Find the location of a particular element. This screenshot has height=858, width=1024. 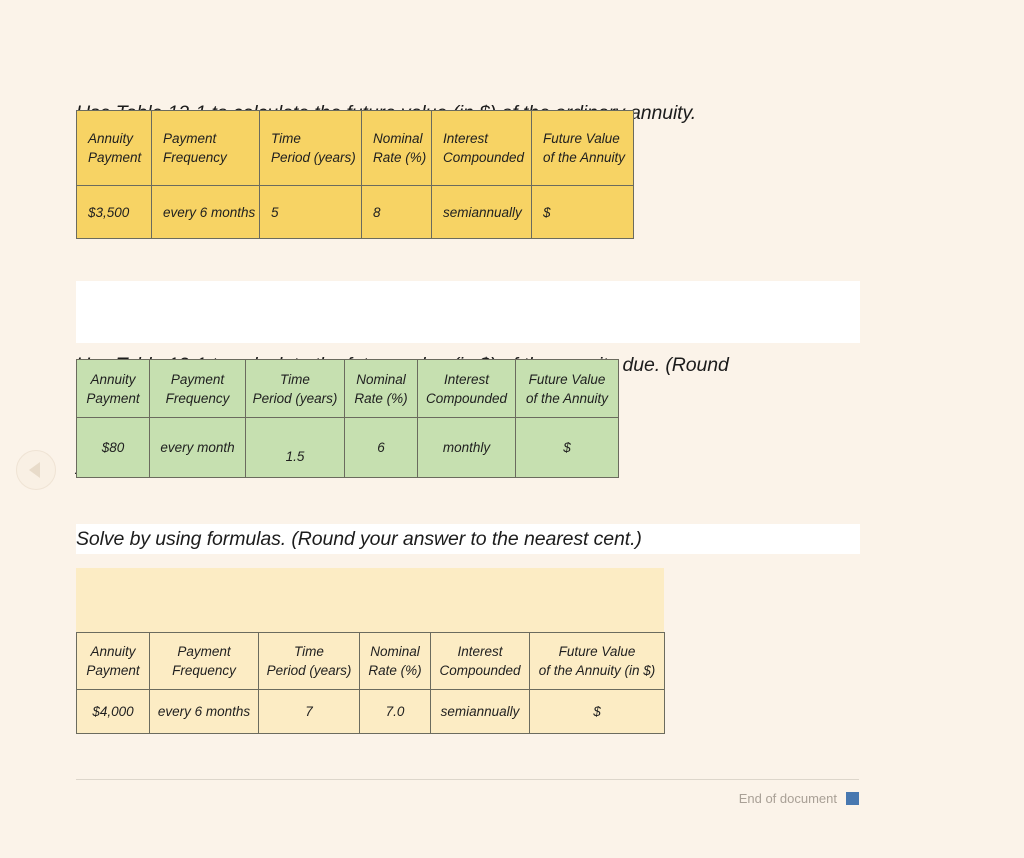

table-row: $80 every month 1.5 6 monthly $ is located at coordinates (347, 447).